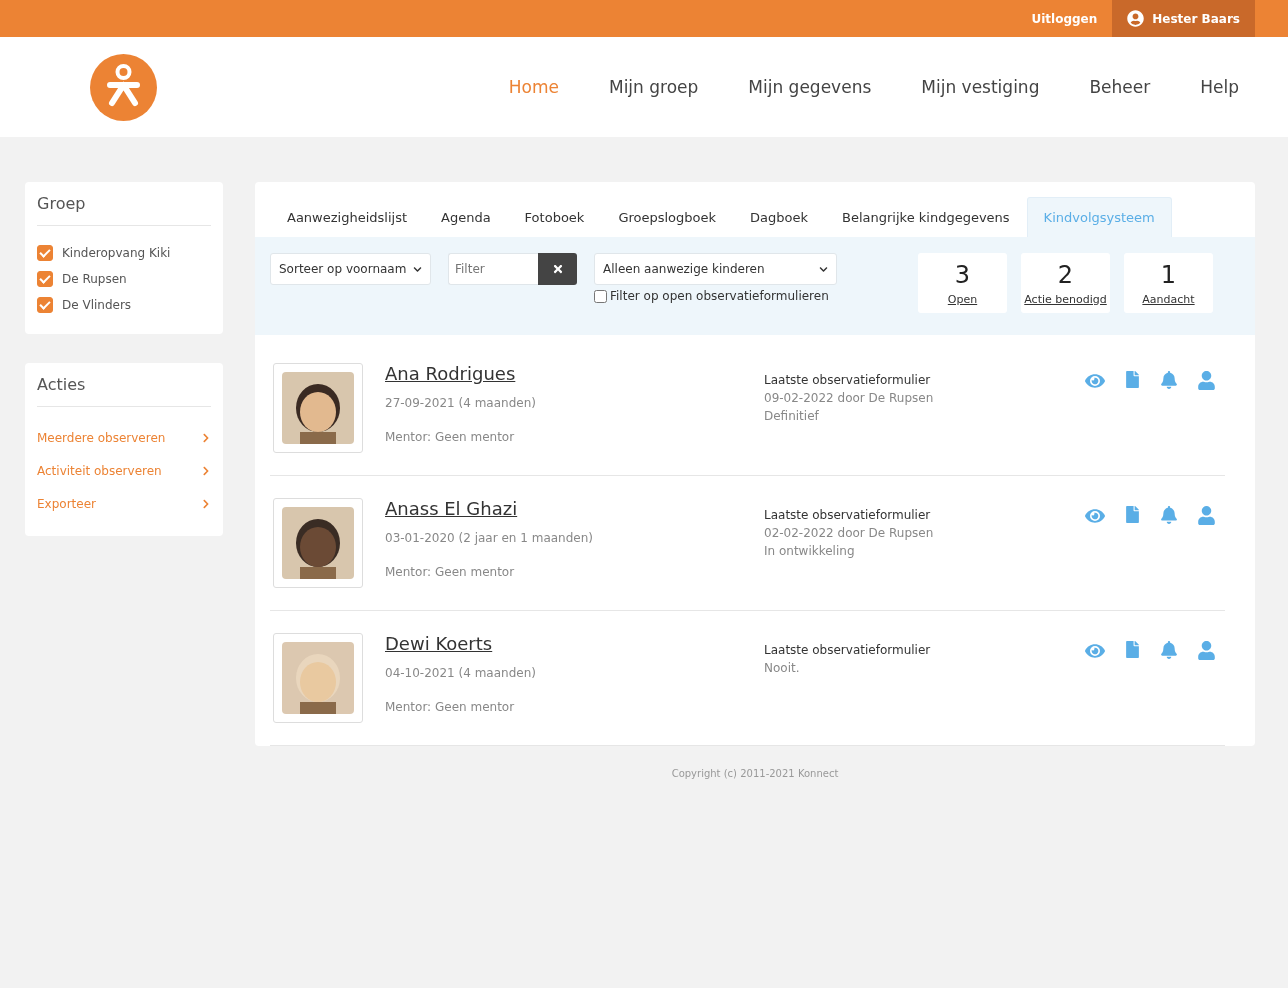 Image resolution: width=1288 pixels, height=988 pixels. Describe the element at coordinates (798, 87) in the screenshot. I see `nav-link: Mijn gegevens` at that location.